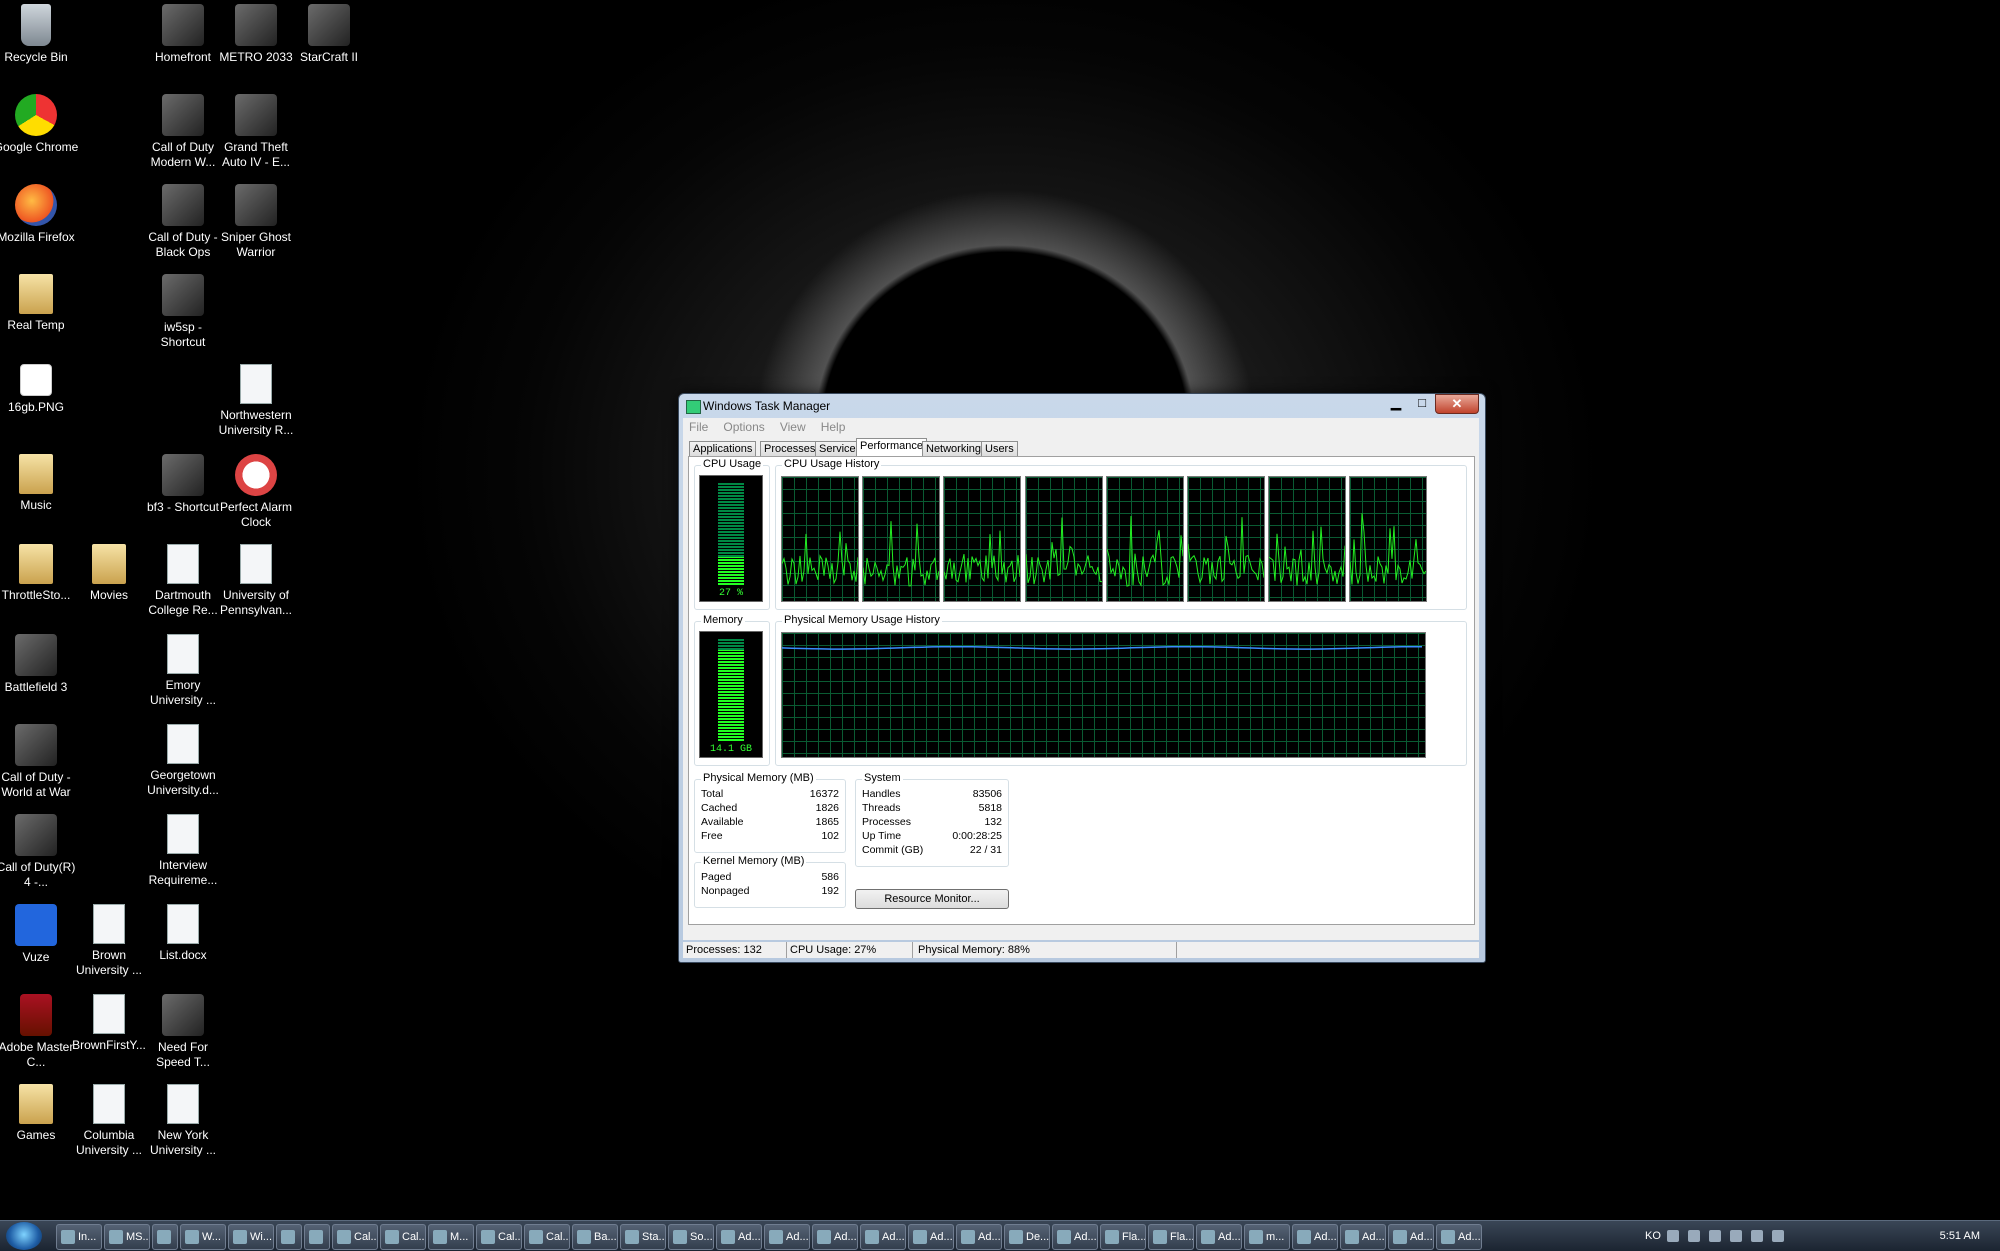 The height and width of the screenshot is (1251, 2000). What do you see at coordinates (36, 25) in the screenshot?
I see `recycle-bin-icon` at bounding box center [36, 25].